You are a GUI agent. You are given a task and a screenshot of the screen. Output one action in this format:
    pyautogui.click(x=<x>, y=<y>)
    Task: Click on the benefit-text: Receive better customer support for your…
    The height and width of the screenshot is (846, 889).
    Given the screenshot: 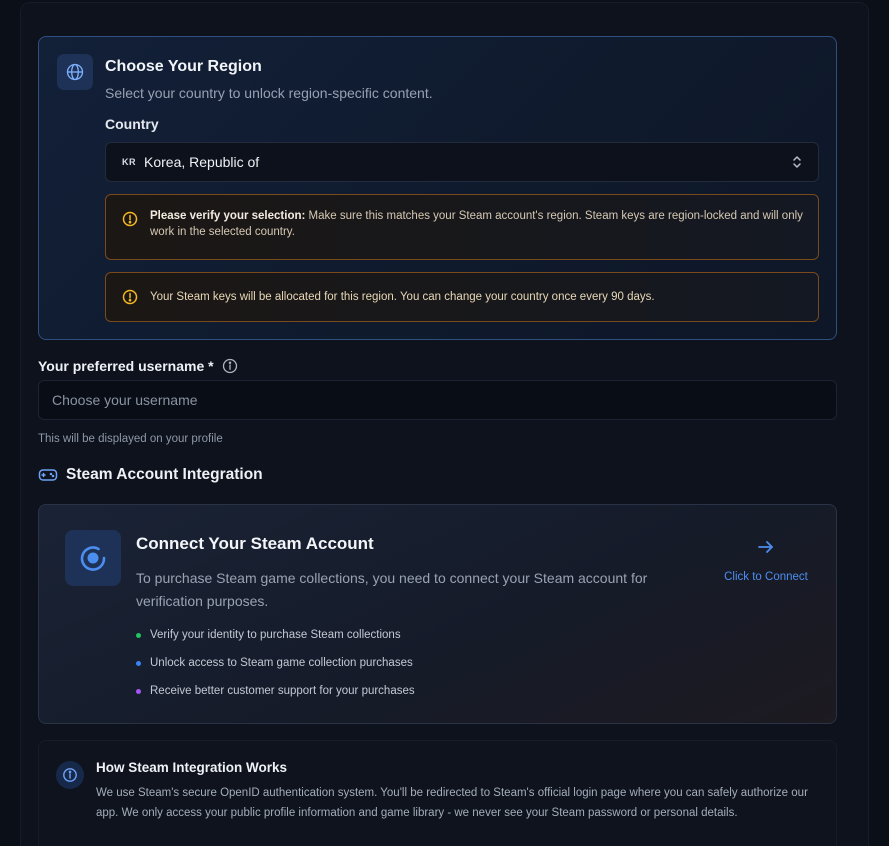 What is the action you would take?
    pyautogui.click(x=282, y=691)
    